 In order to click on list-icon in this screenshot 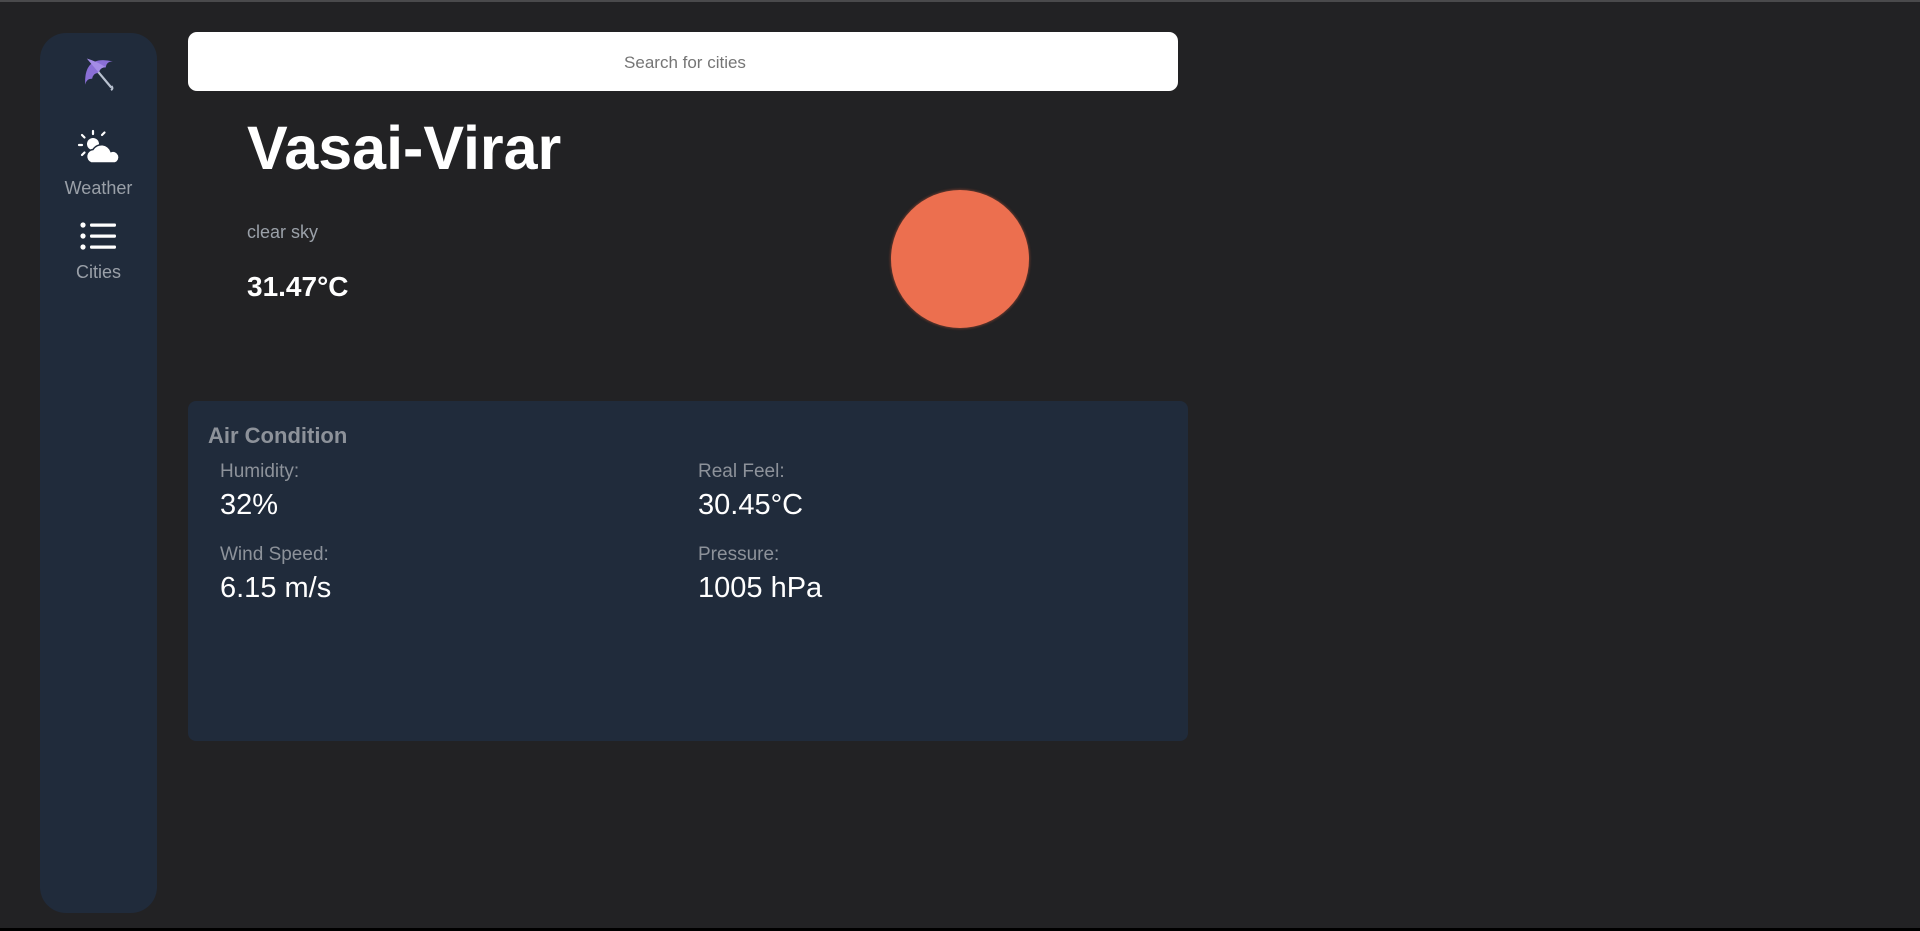, I will do `click(98, 239)`.